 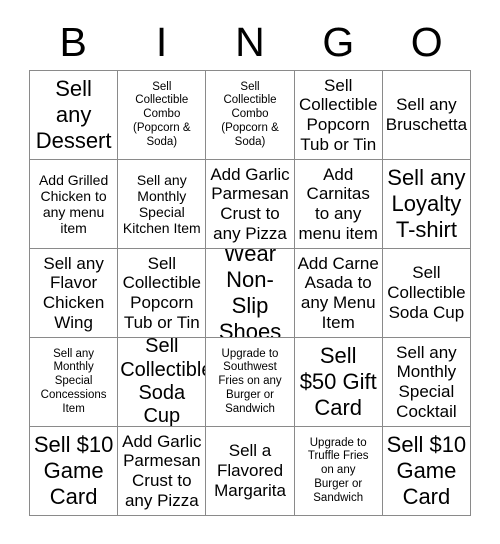 I want to click on bingo-cell-text: Add Carnitas to any menu item, so click(x=338, y=203).